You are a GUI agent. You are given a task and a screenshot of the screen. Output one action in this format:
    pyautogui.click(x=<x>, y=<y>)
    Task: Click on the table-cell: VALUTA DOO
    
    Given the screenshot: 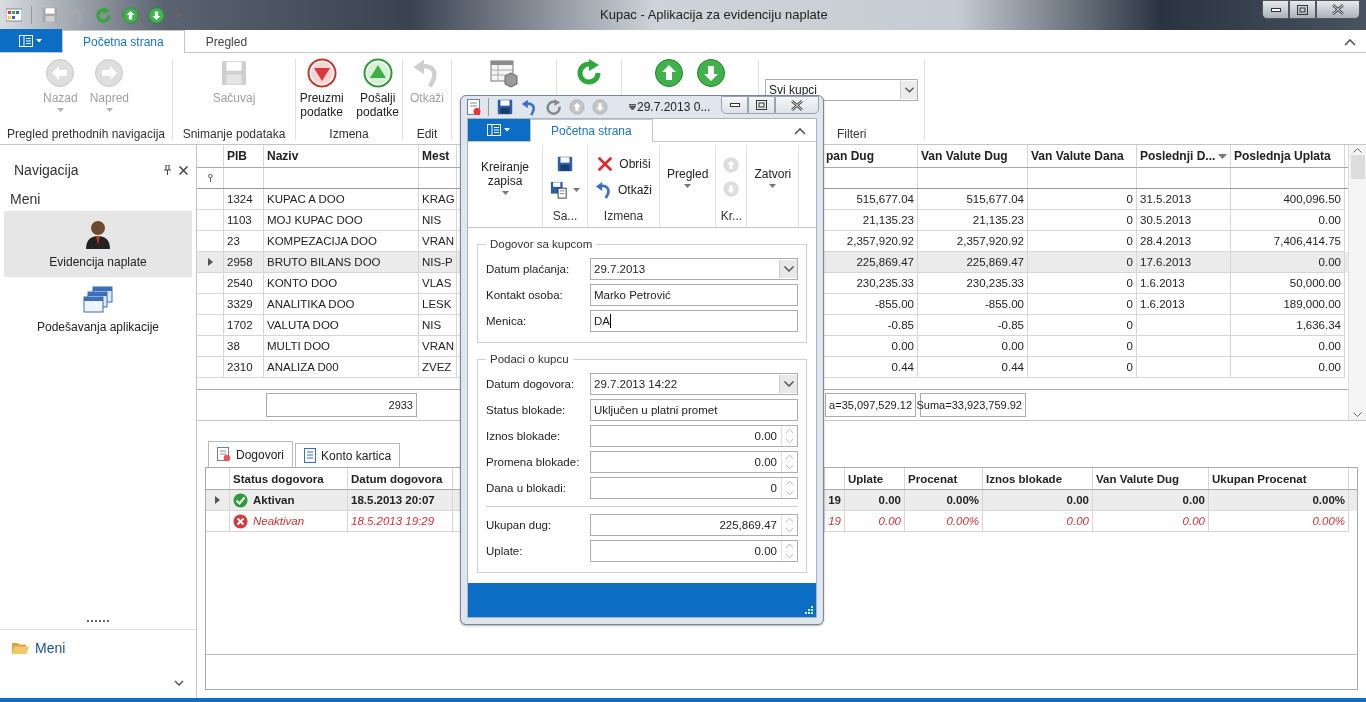 What is the action you would take?
    pyautogui.click(x=303, y=325)
    